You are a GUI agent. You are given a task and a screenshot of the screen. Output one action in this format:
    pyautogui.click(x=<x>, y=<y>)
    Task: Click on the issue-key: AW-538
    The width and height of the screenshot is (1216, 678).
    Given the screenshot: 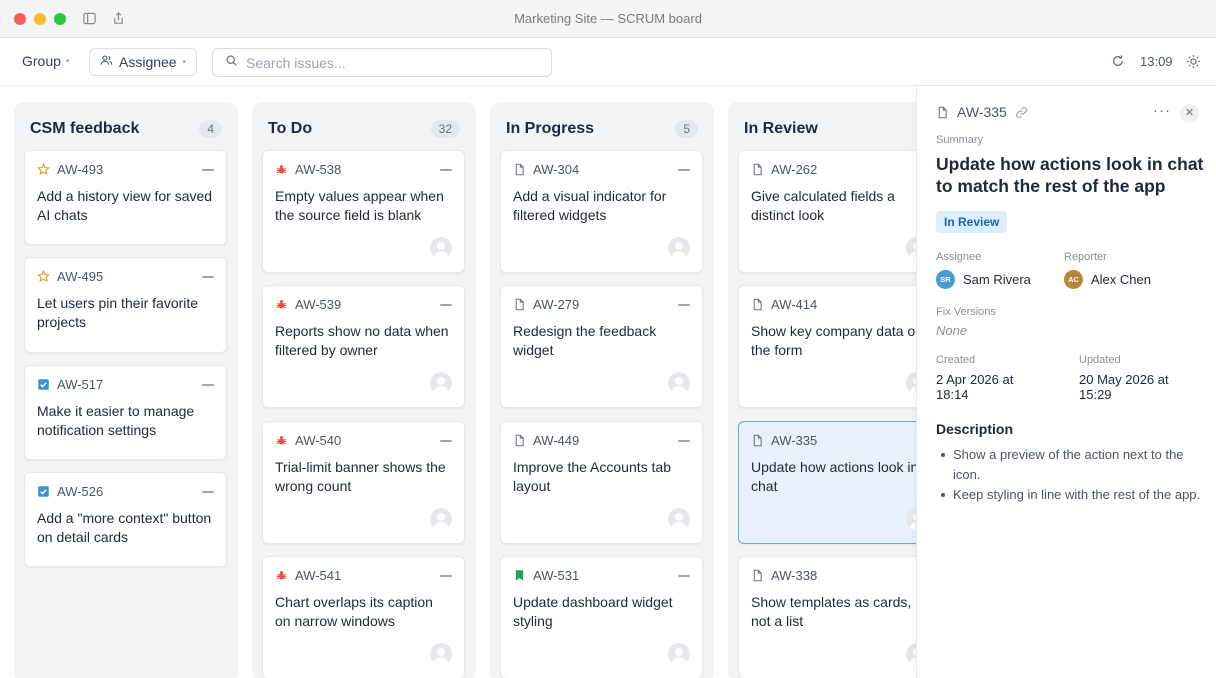 What is the action you would take?
    pyautogui.click(x=318, y=169)
    